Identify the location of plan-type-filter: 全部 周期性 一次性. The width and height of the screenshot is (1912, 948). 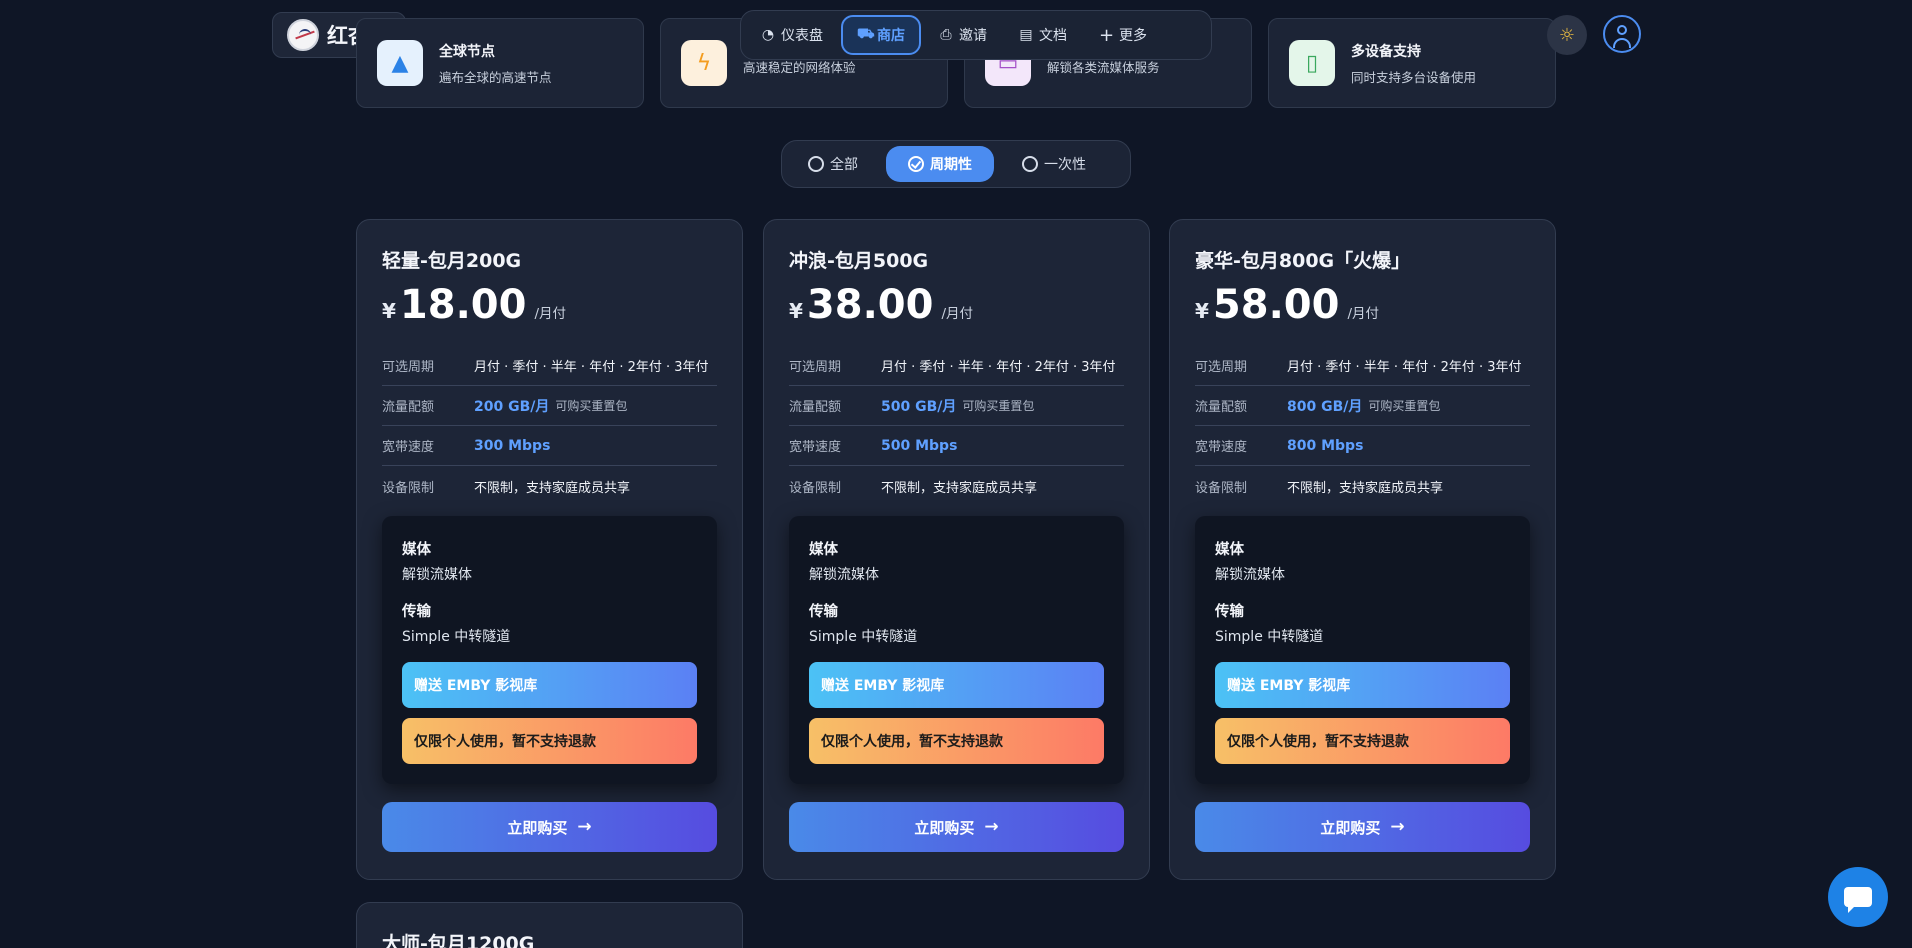
(956, 164).